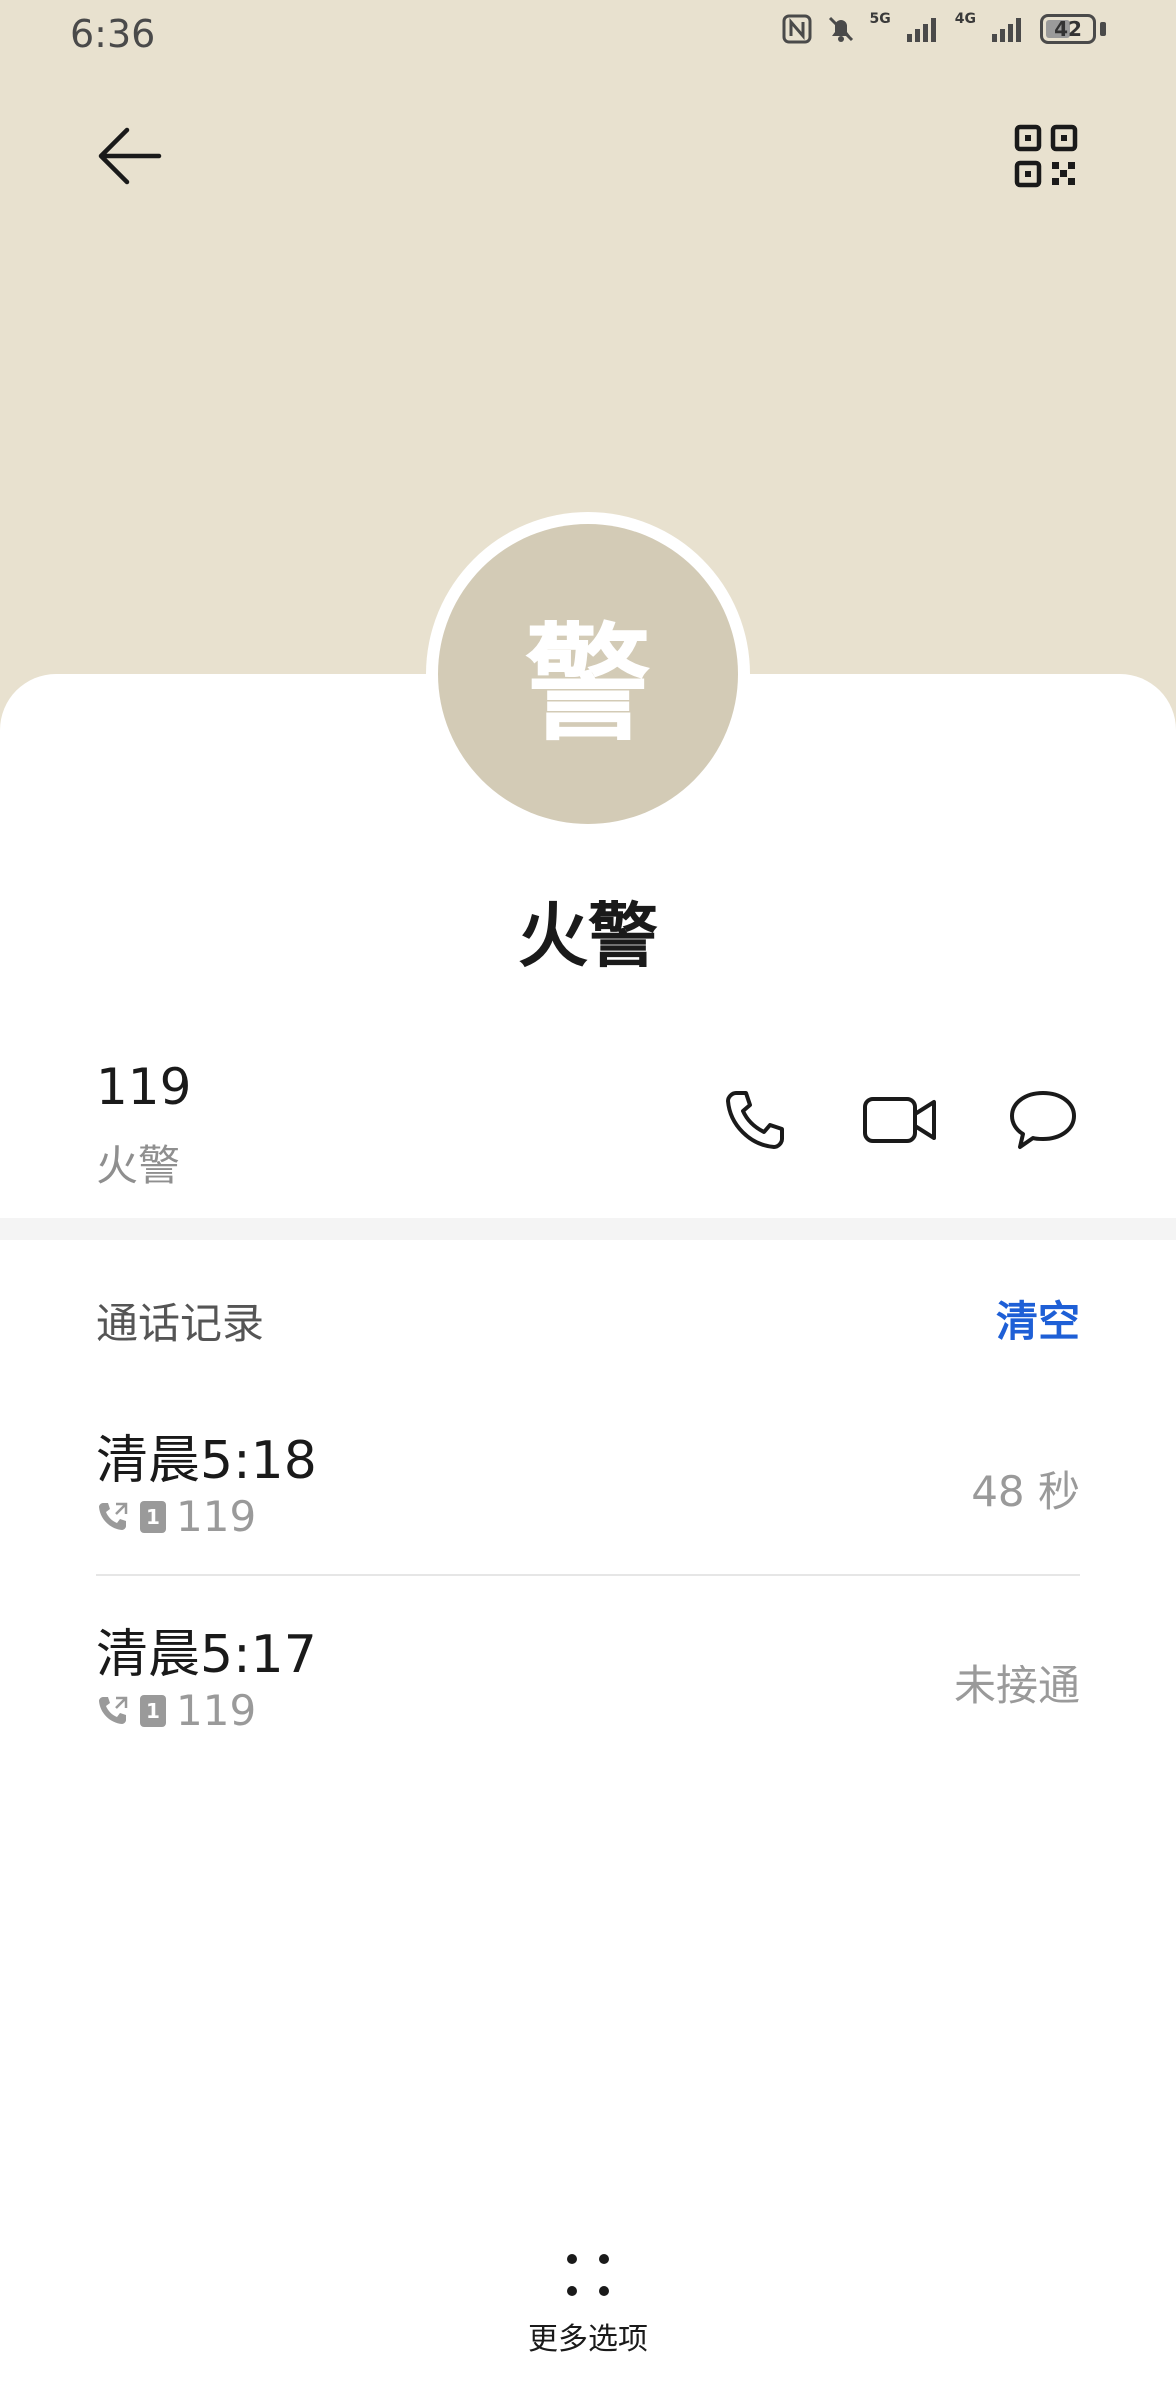 This screenshot has height=2400, width=1176. I want to click on network-type-1: 5G, so click(880, 19).